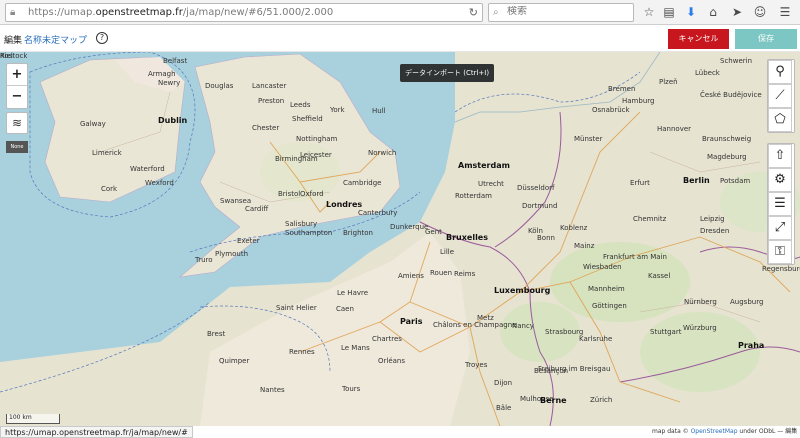  Describe the element at coordinates (707, 73) in the screenshot. I see `map-label: Lübeck` at that location.